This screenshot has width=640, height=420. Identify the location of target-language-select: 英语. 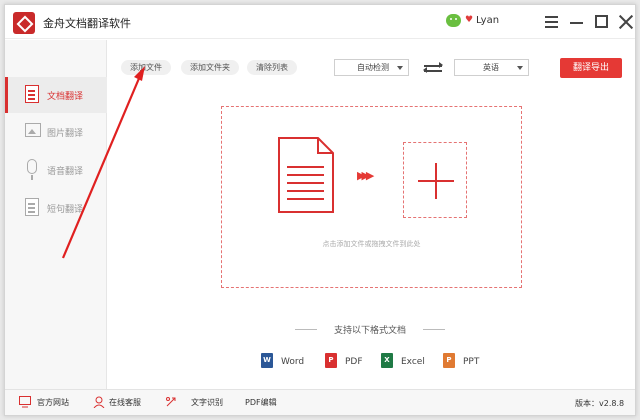
(491, 67).